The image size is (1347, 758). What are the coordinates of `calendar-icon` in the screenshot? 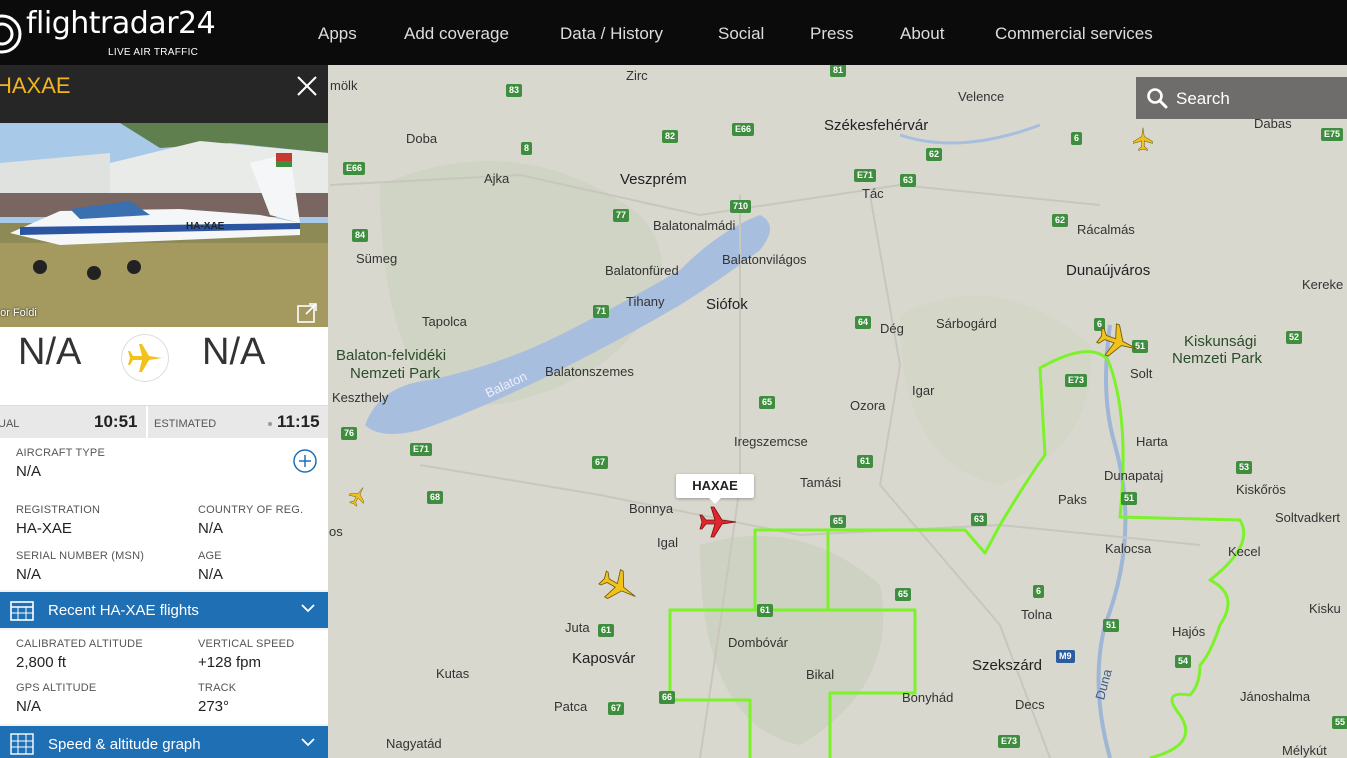 It's located at (22, 611).